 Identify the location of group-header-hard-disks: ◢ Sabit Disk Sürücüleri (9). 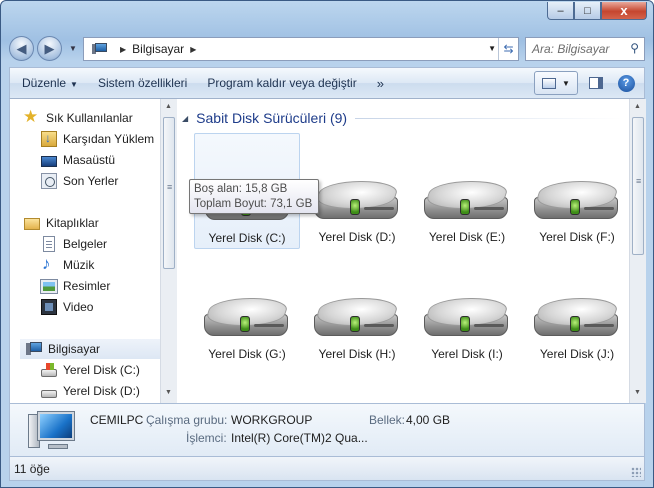
(402, 118).